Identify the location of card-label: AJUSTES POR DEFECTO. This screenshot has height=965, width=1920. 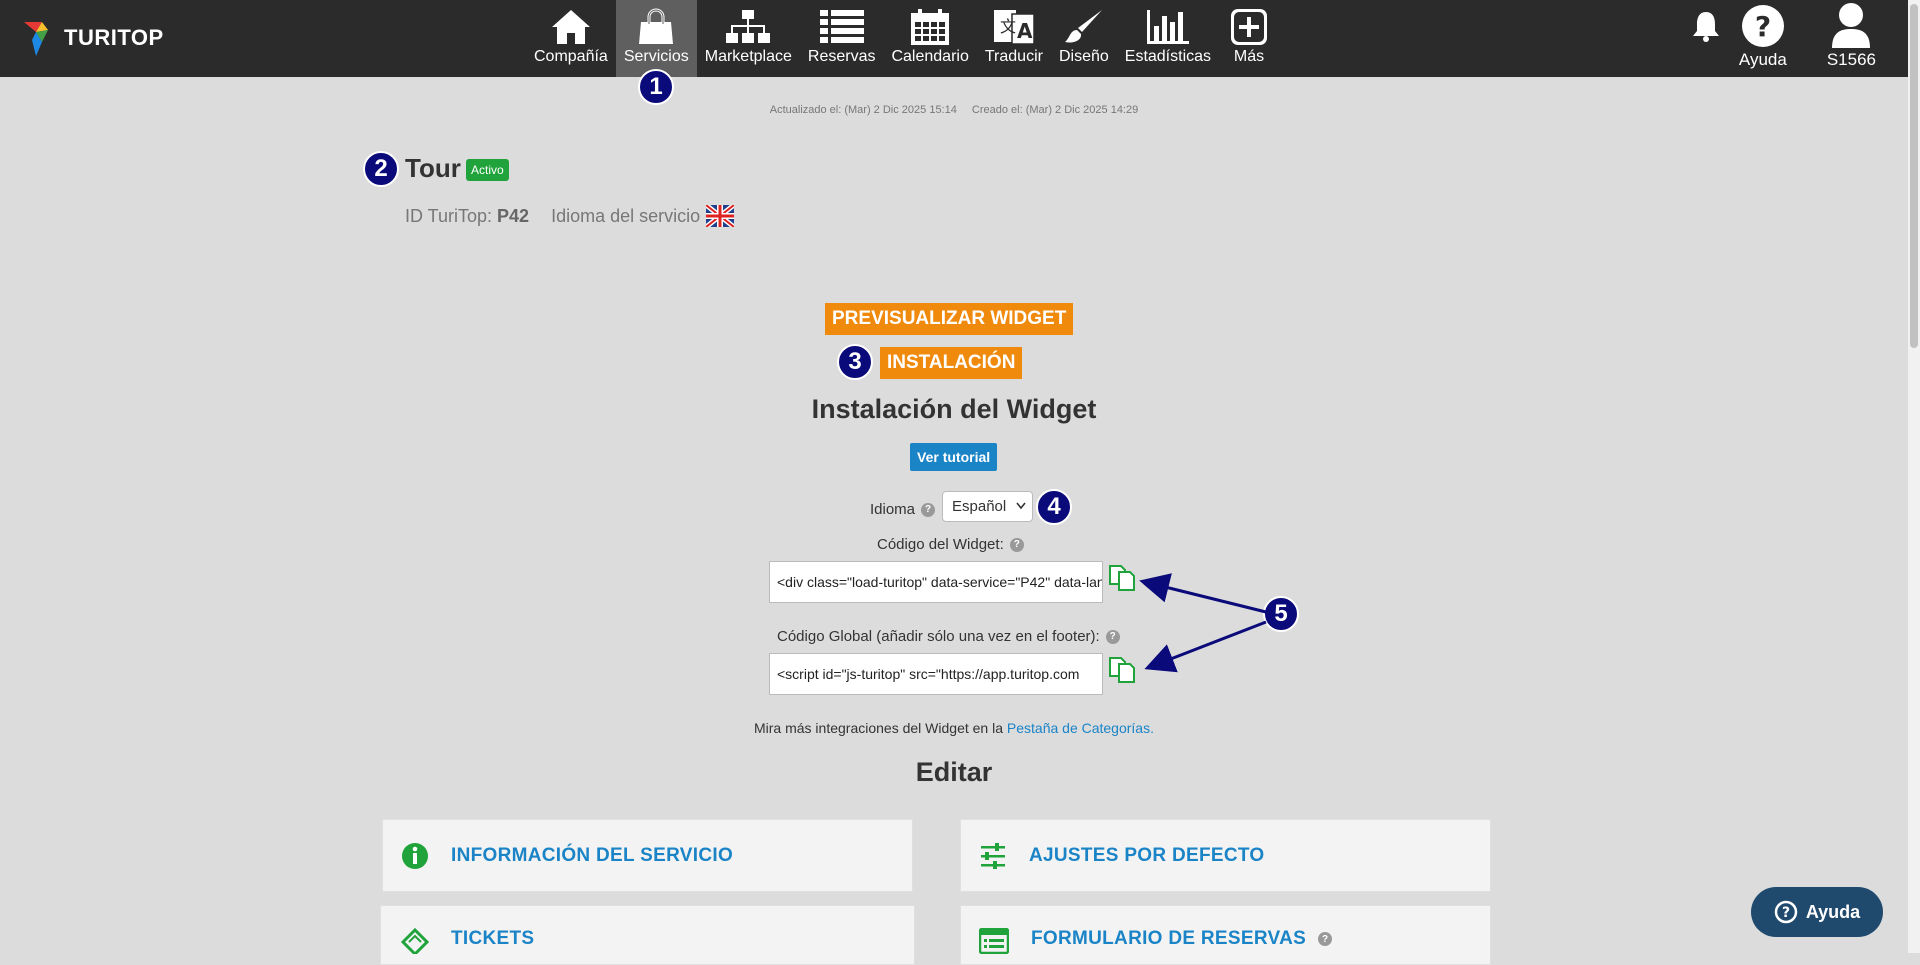
(1147, 855).